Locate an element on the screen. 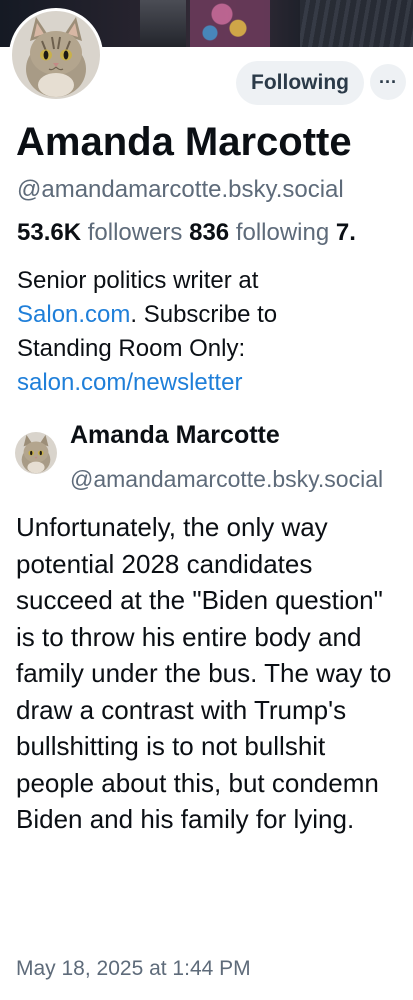 Image resolution: width=413 pixels, height=1000 pixels. profile-avatar is located at coordinates (56, 55).